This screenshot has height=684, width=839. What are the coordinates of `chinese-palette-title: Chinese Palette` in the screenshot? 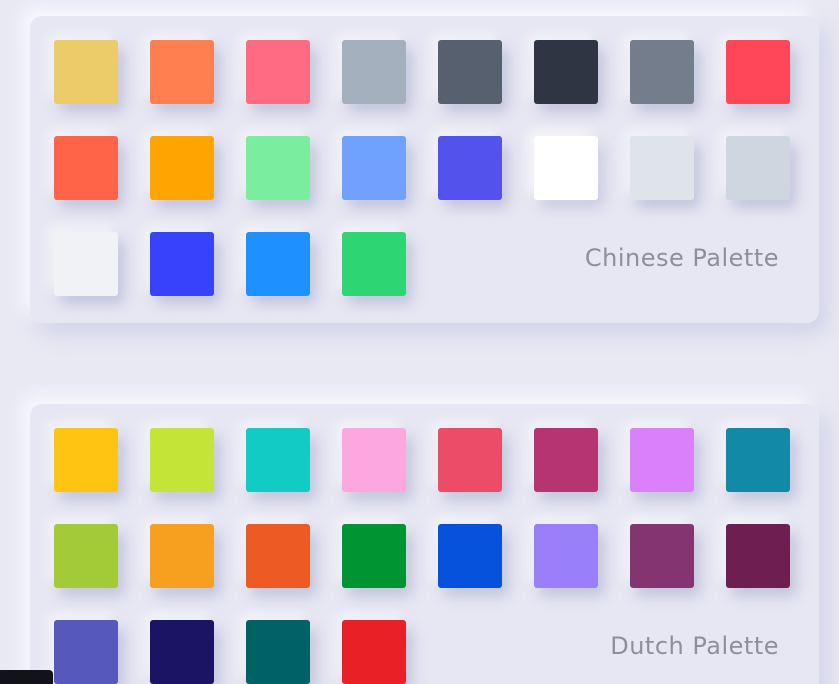 It's located at (681, 258).